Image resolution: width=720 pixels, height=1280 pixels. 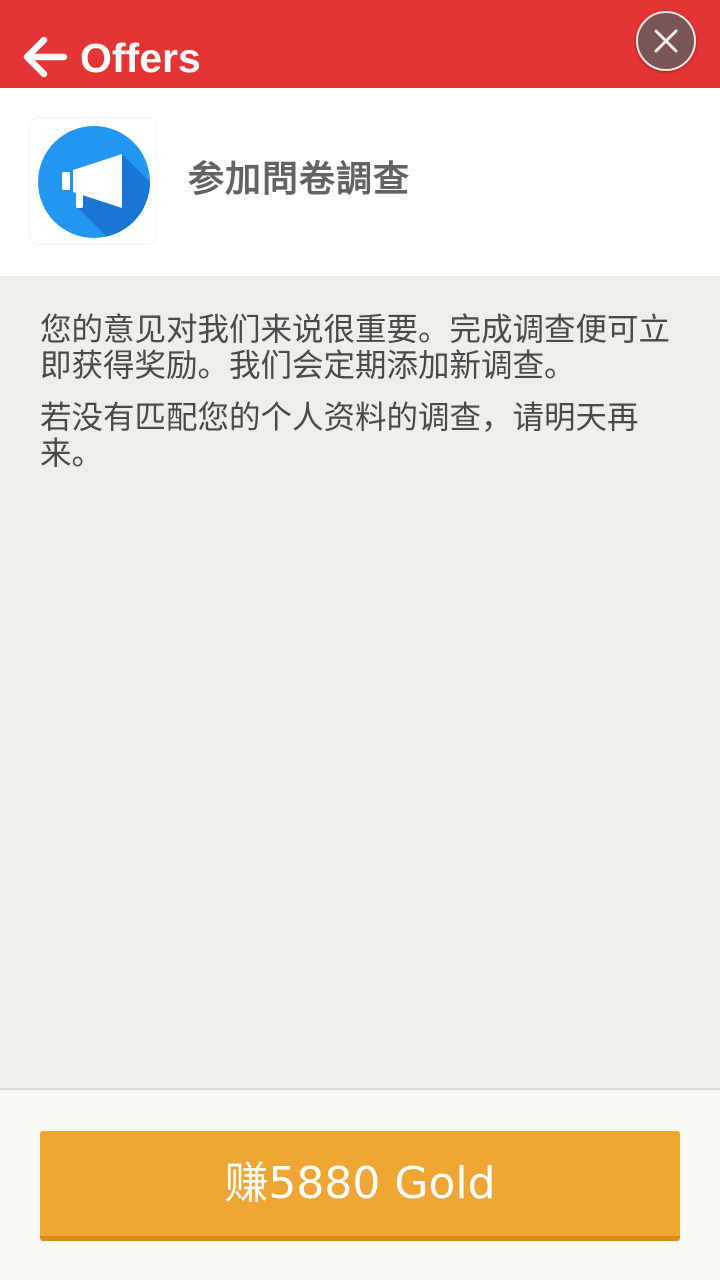 I want to click on offer-header: 参加問卷調查, so click(x=360, y=182).